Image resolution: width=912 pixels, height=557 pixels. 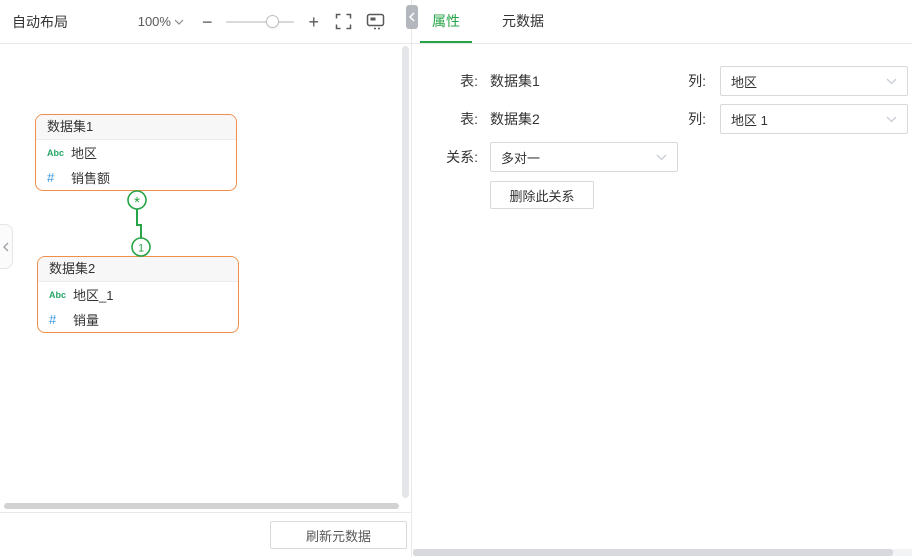 I want to click on zoom-level-dropdown: 100%, so click(x=161, y=21).